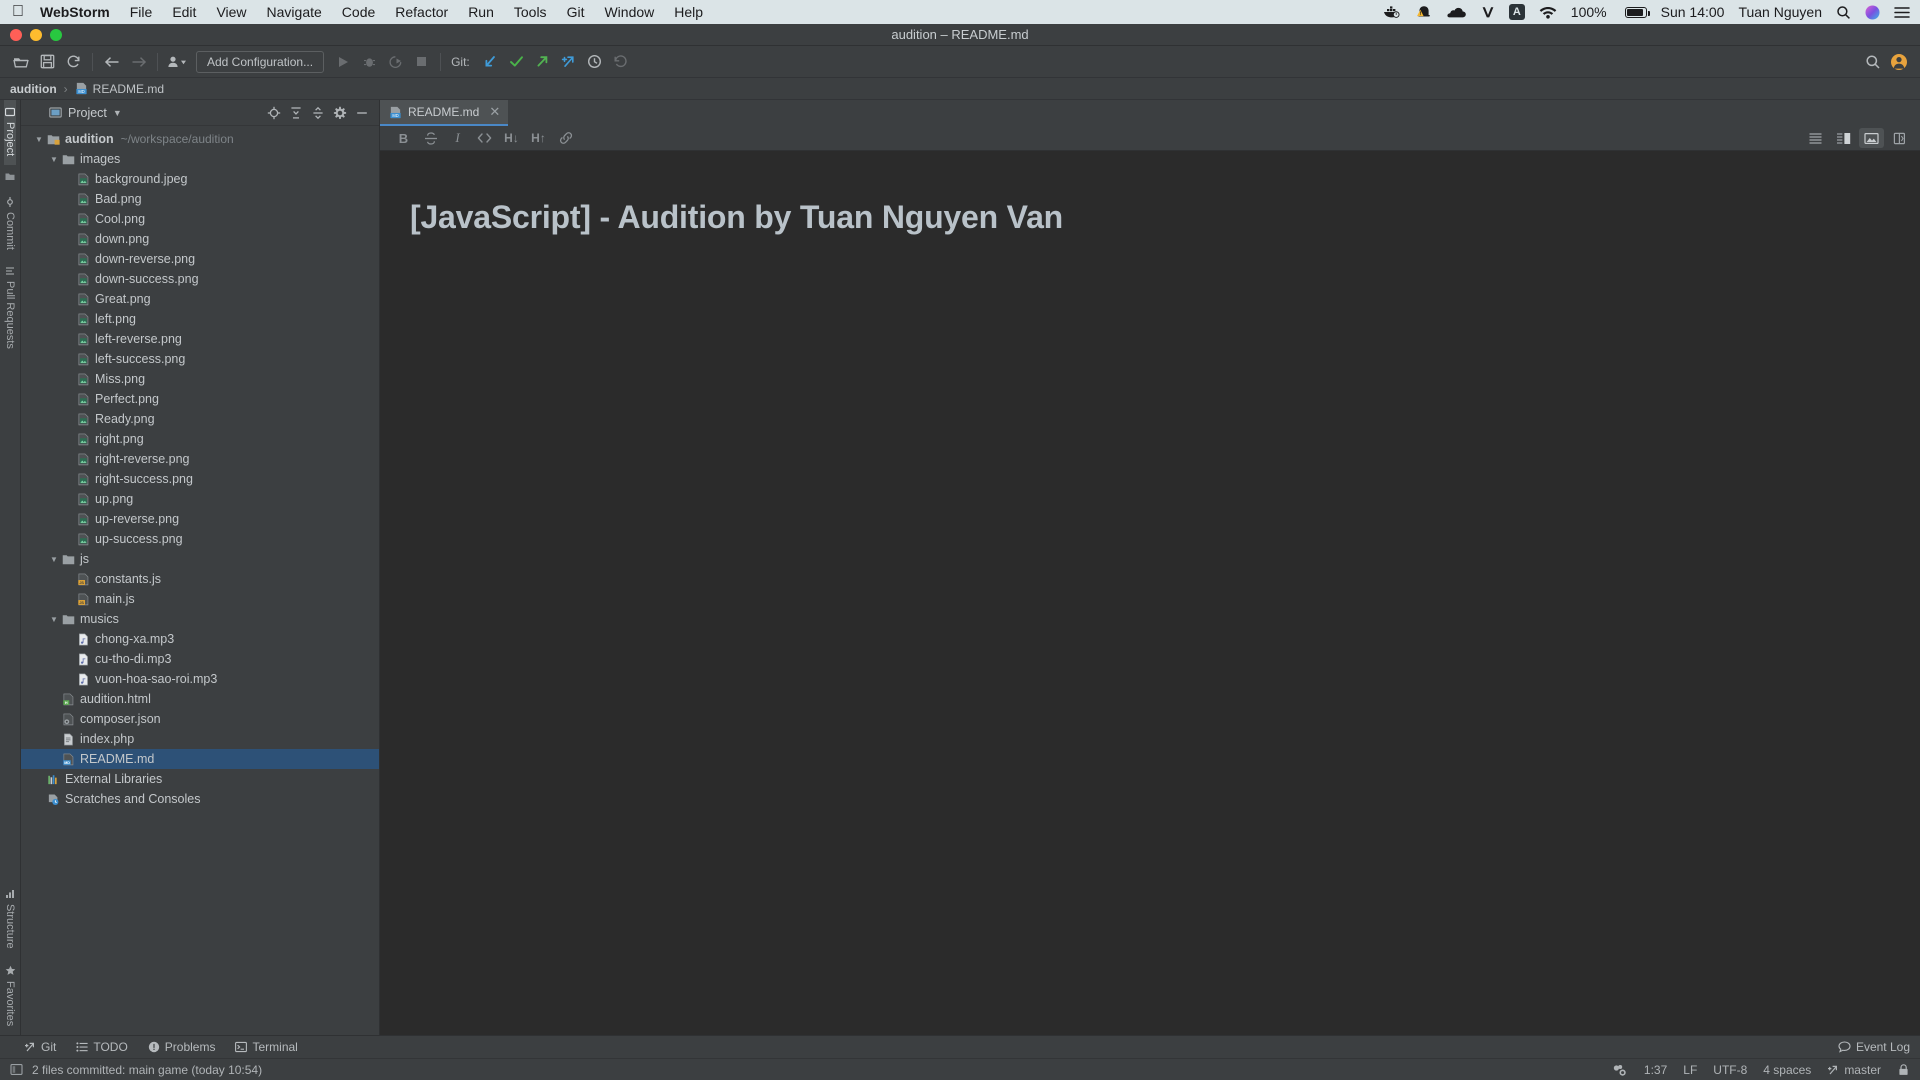 This screenshot has width=1920, height=1080. What do you see at coordinates (87, 113) in the screenshot?
I see `project-panel-title: Project` at bounding box center [87, 113].